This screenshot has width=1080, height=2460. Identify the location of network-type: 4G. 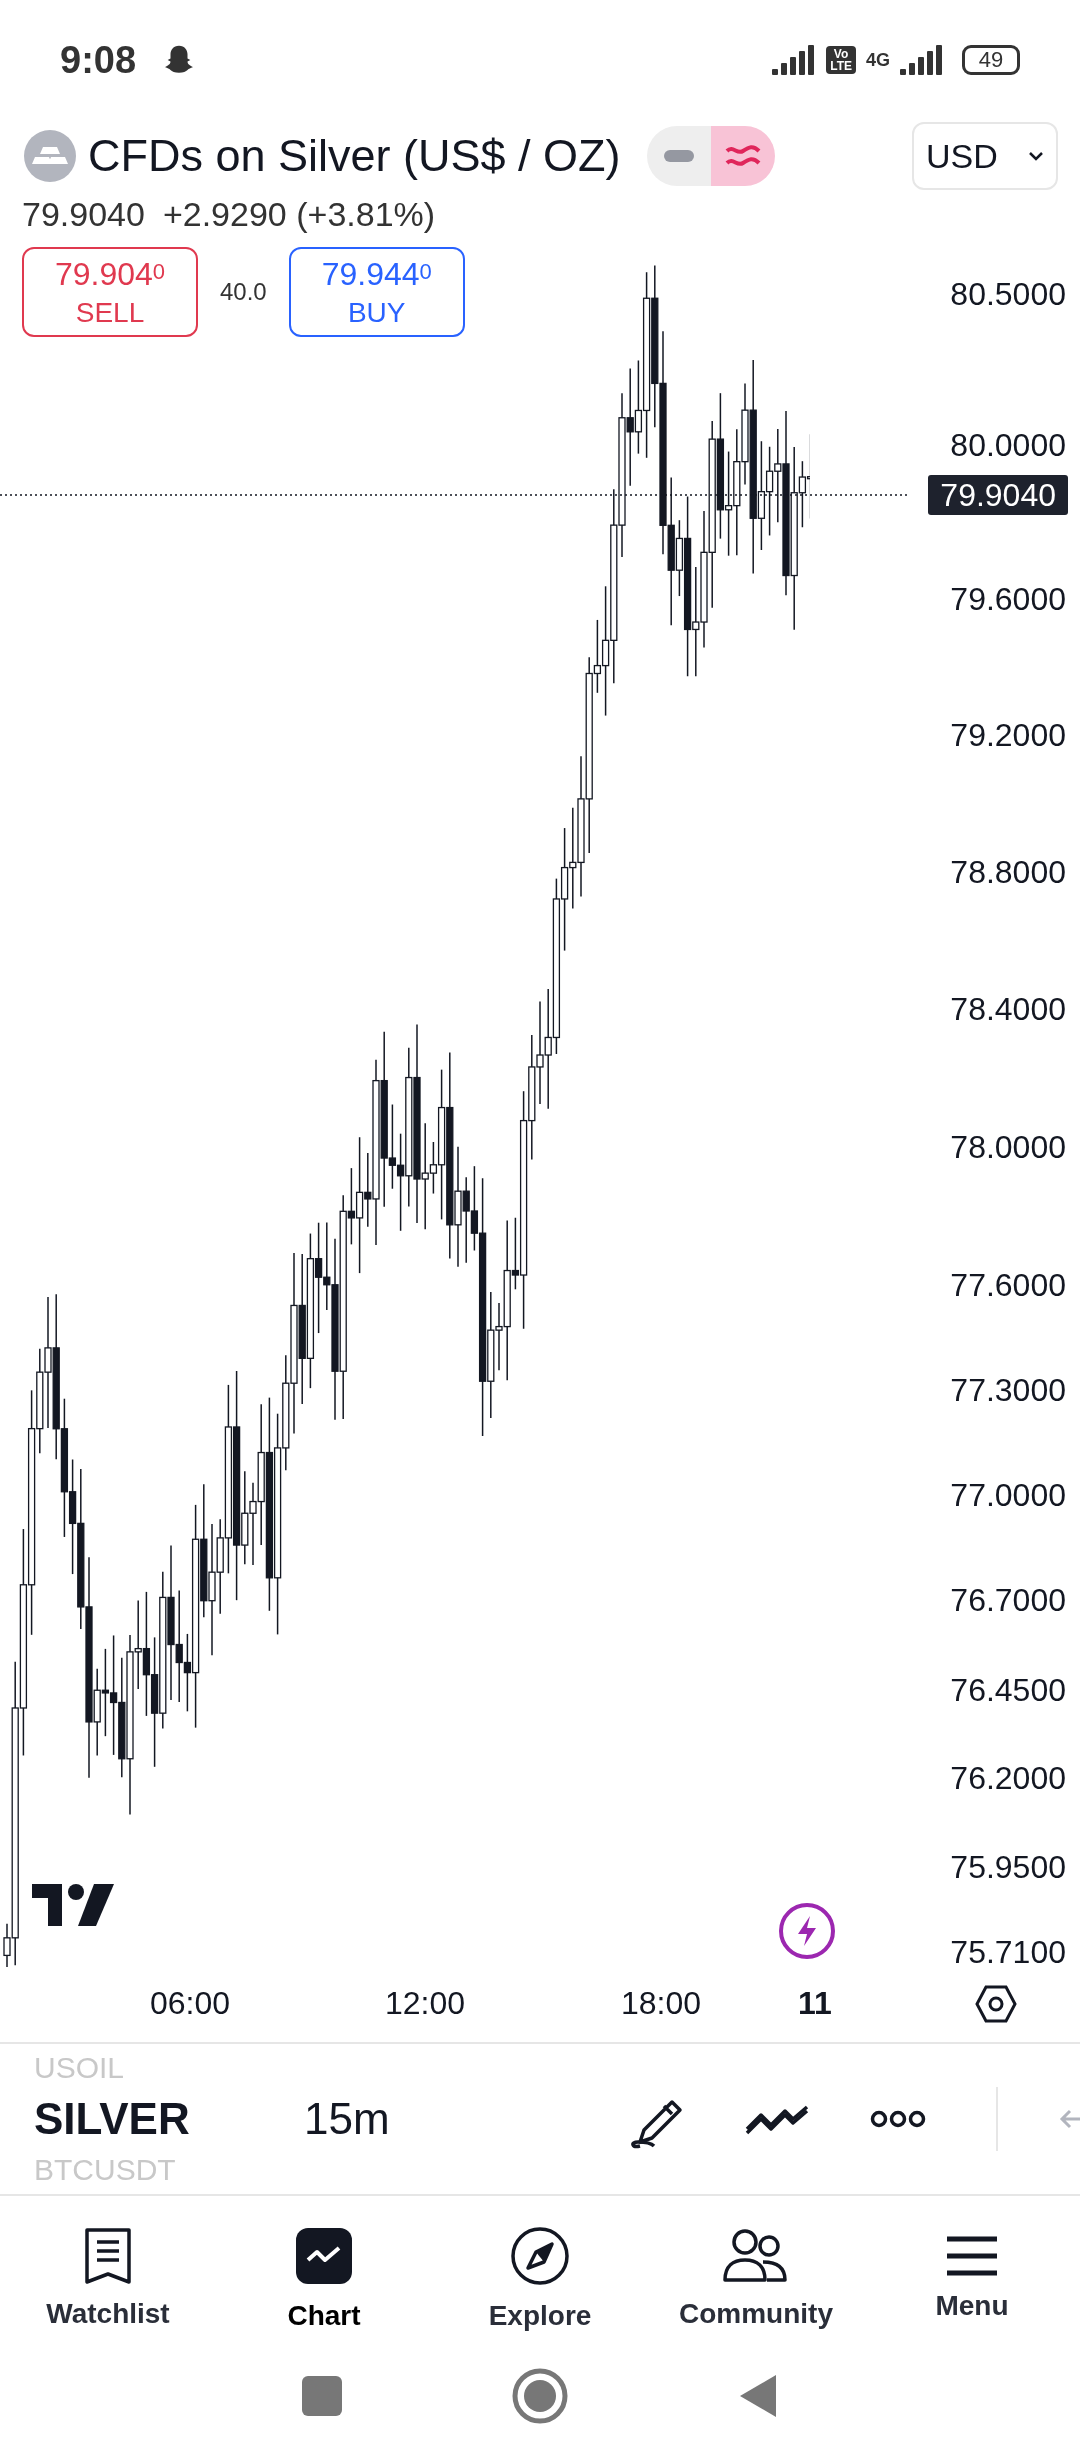
(878, 60).